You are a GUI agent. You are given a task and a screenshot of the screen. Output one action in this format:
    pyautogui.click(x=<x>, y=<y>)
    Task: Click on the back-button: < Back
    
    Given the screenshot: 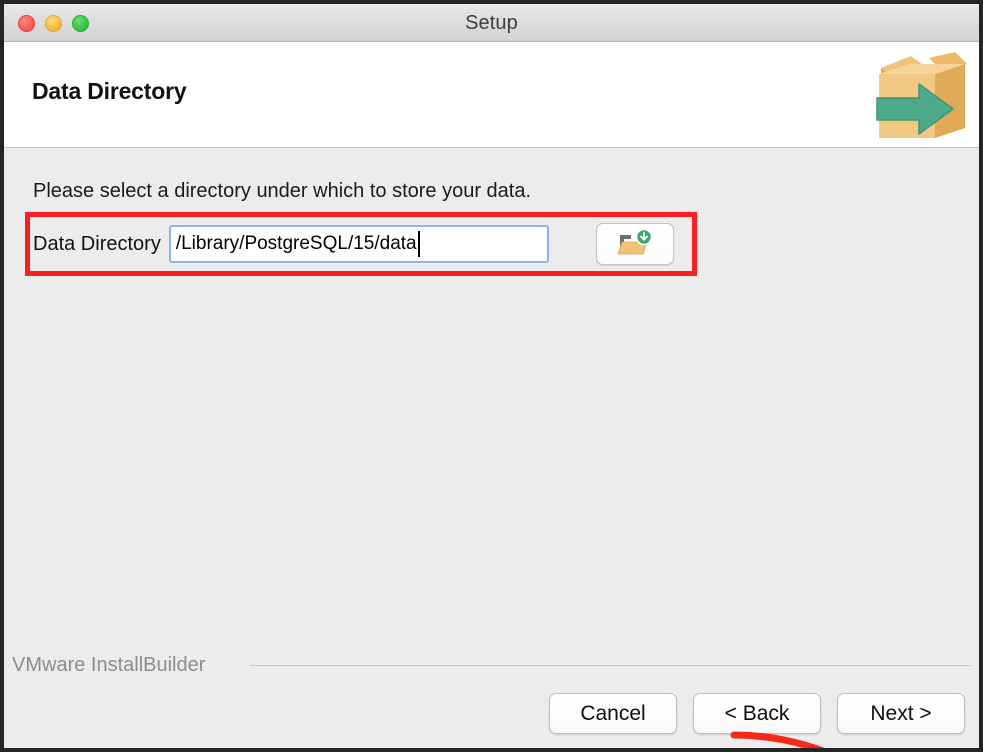 What is the action you would take?
    pyautogui.click(x=757, y=713)
    